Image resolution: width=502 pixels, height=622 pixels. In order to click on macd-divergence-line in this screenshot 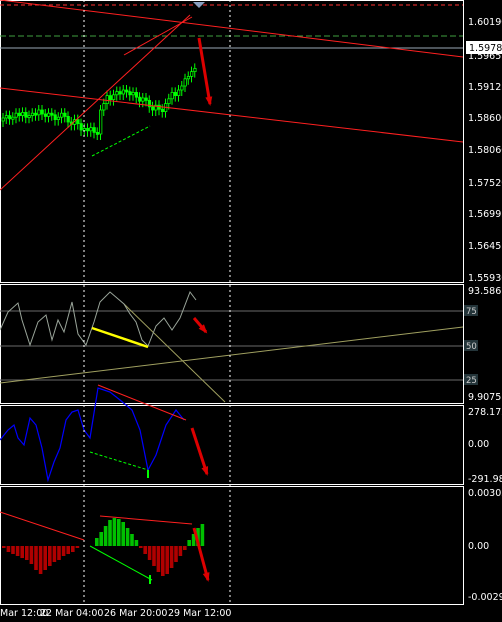, I will do `click(119, 461)`.